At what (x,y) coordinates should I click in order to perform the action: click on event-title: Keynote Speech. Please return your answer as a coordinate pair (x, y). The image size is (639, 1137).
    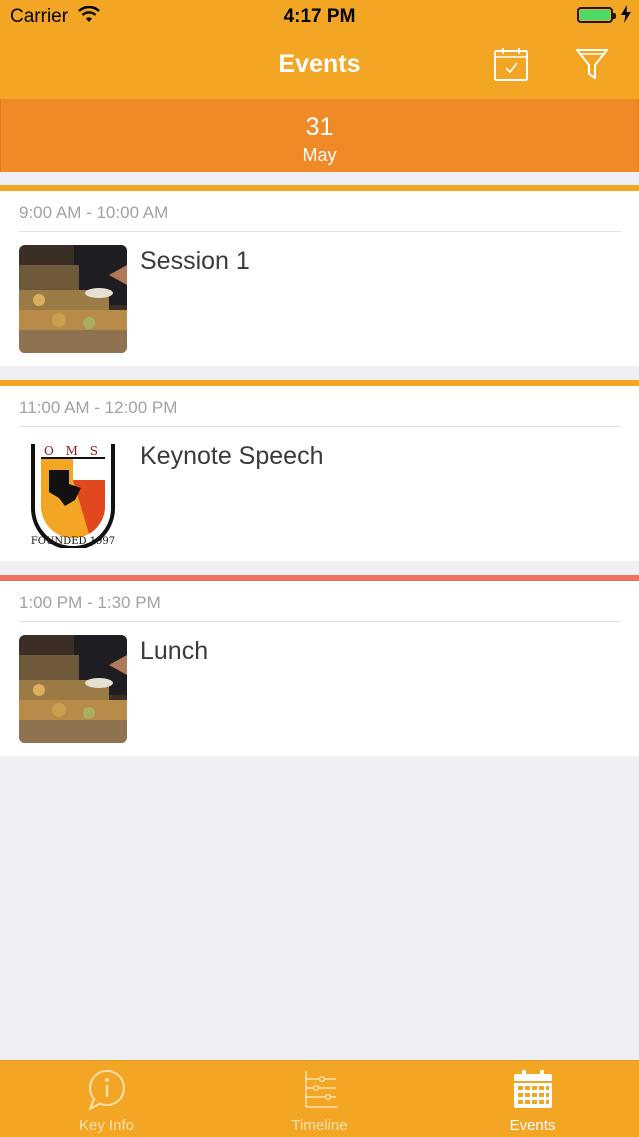
    Looking at the image, I should click on (232, 456).